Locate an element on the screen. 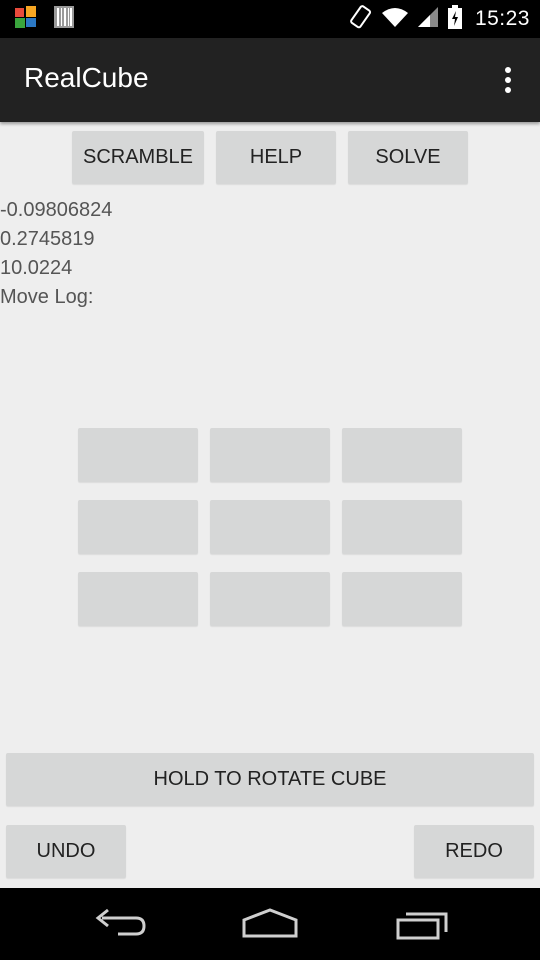 The image size is (540, 960). status-right-icons: 15:23 is located at coordinates (439, 19).